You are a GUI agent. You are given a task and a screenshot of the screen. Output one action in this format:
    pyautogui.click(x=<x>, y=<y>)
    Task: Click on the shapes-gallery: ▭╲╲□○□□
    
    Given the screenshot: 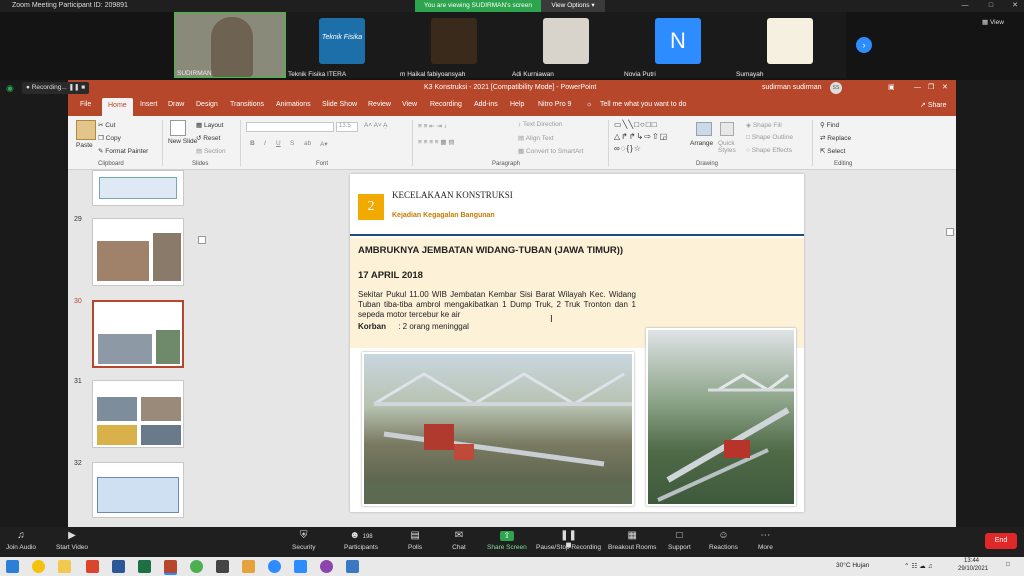 What is the action you would take?
    pyautogui.click(x=636, y=124)
    